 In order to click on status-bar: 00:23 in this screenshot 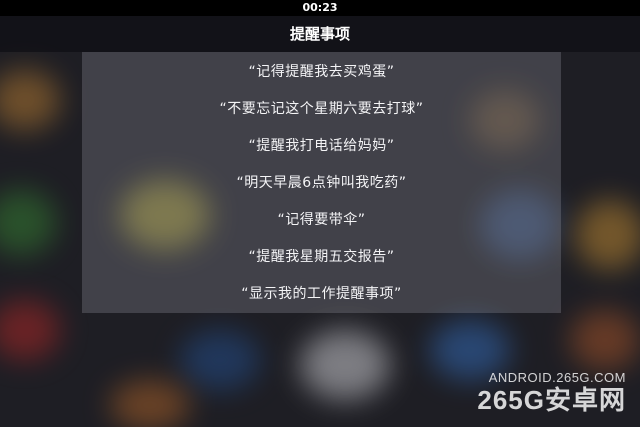, I will do `click(320, 8)`.